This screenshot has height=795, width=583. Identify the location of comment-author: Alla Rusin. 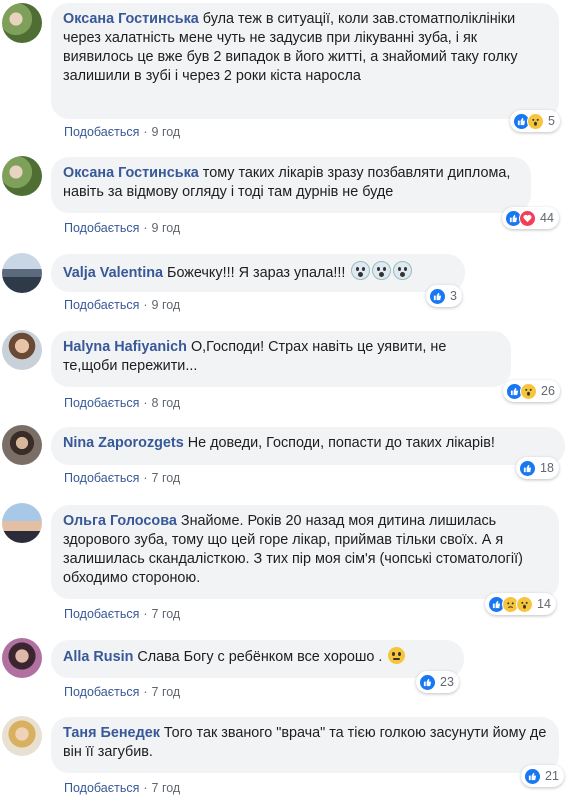
(98, 657).